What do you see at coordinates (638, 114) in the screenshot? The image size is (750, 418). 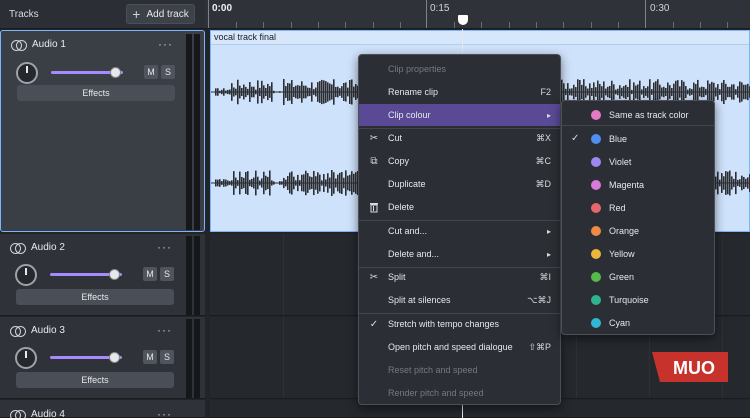 I see `colour-same-as-track: Same as track color` at bounding box center [638, 114].